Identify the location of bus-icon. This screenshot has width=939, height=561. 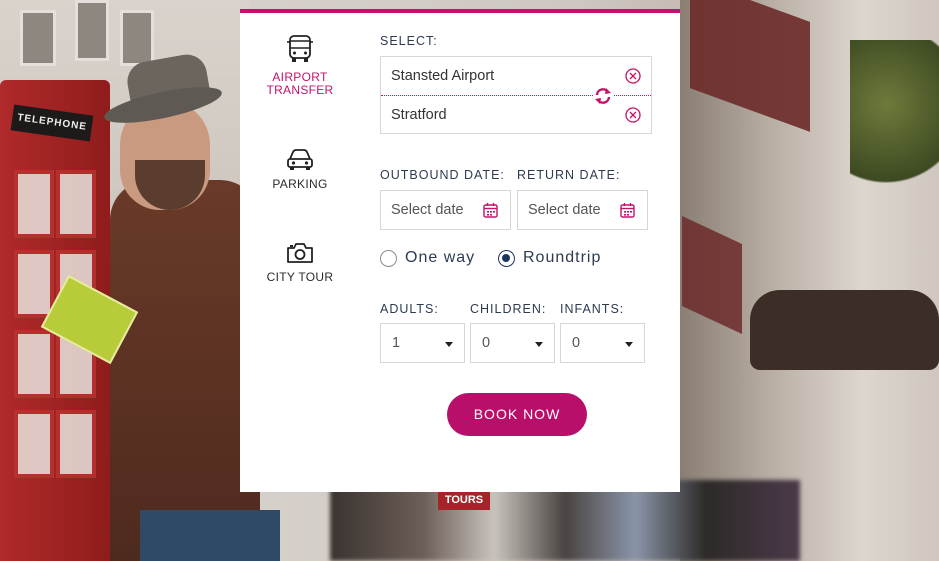
(300, 48).